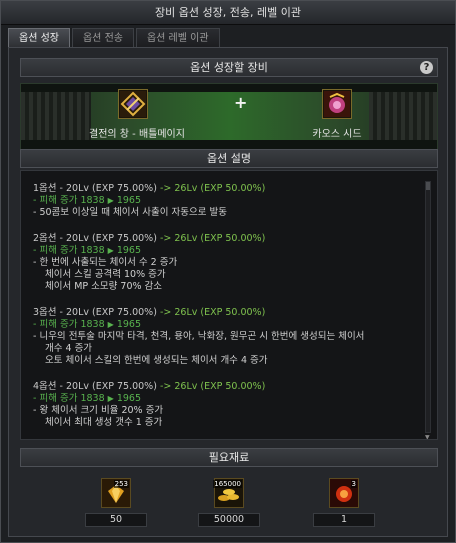  I want to click on material-slot: 165000 50000, so click(229, 502).